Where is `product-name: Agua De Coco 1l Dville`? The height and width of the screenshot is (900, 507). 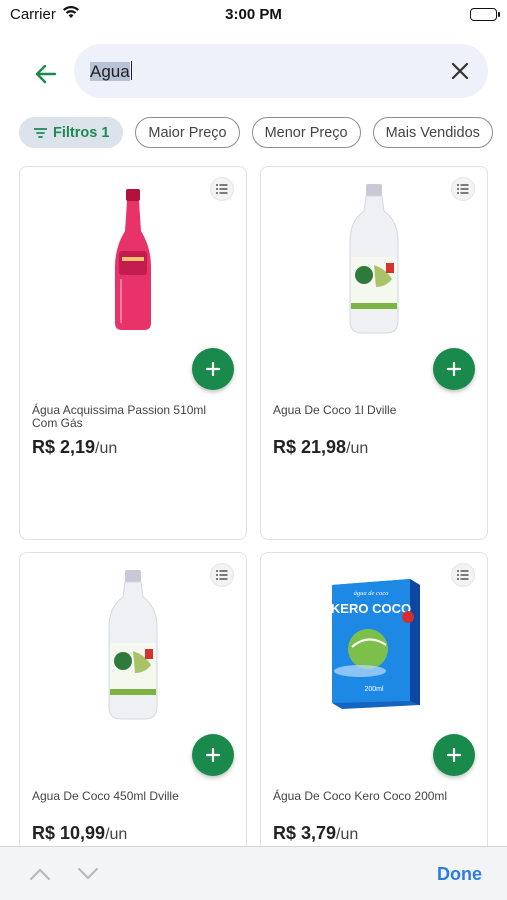
product-name: Agua De Coco 1l Dville is located at coordinates (335, 410).